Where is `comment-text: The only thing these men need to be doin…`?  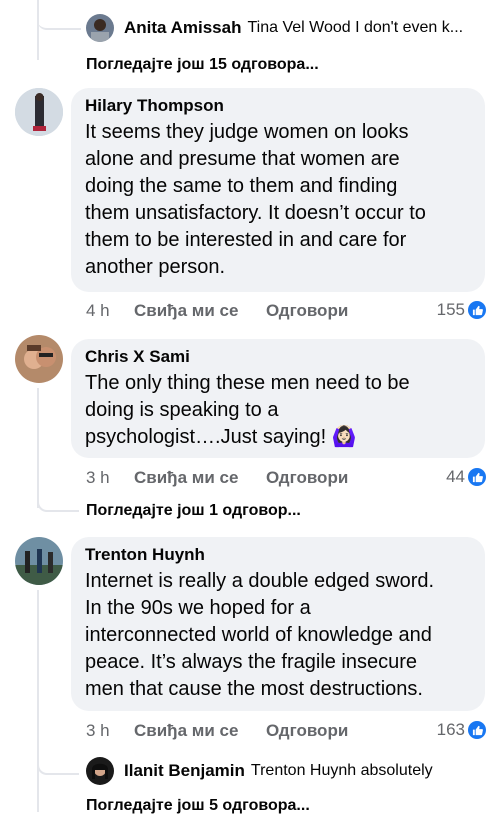 comment-text: The only thing these men need to be doin… is located at coordinates (247, 410).